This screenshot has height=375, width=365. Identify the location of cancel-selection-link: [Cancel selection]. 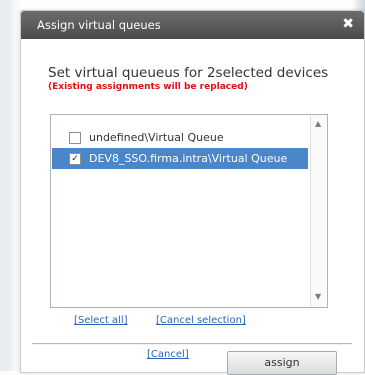
(201, 320).